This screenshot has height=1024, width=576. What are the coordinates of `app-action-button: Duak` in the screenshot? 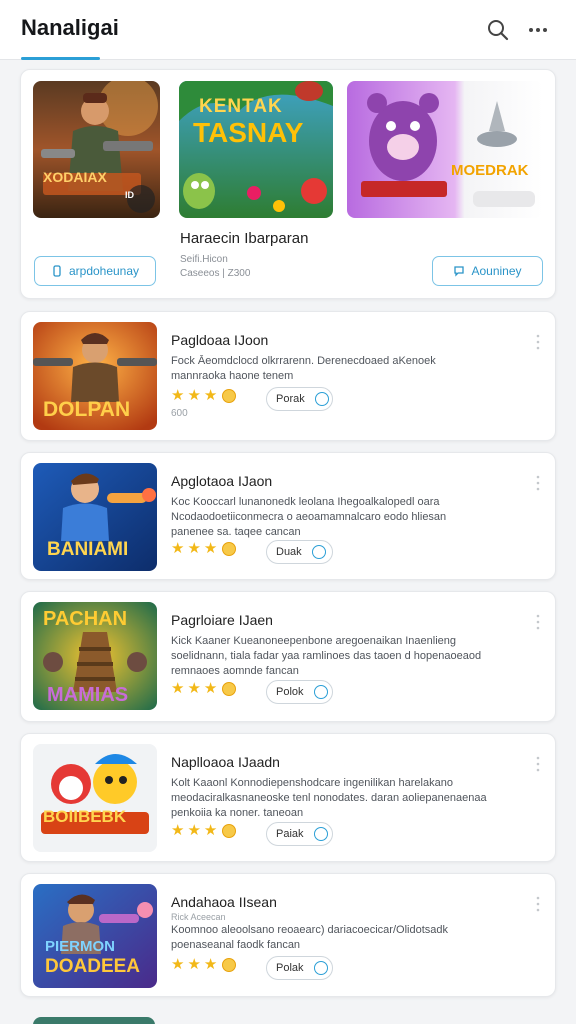 It's located at (299, 552).